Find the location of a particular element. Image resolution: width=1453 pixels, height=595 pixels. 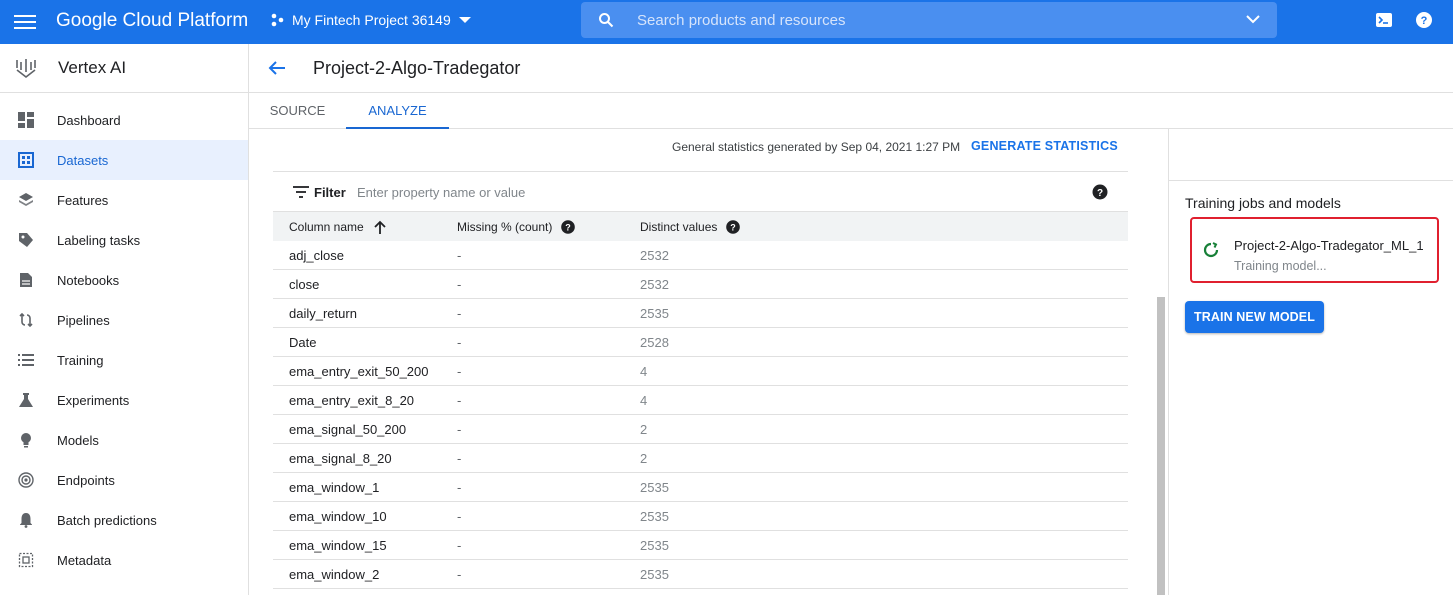

sidebar-item-dashboard: Dashboard is located at coordinates (124, 120).